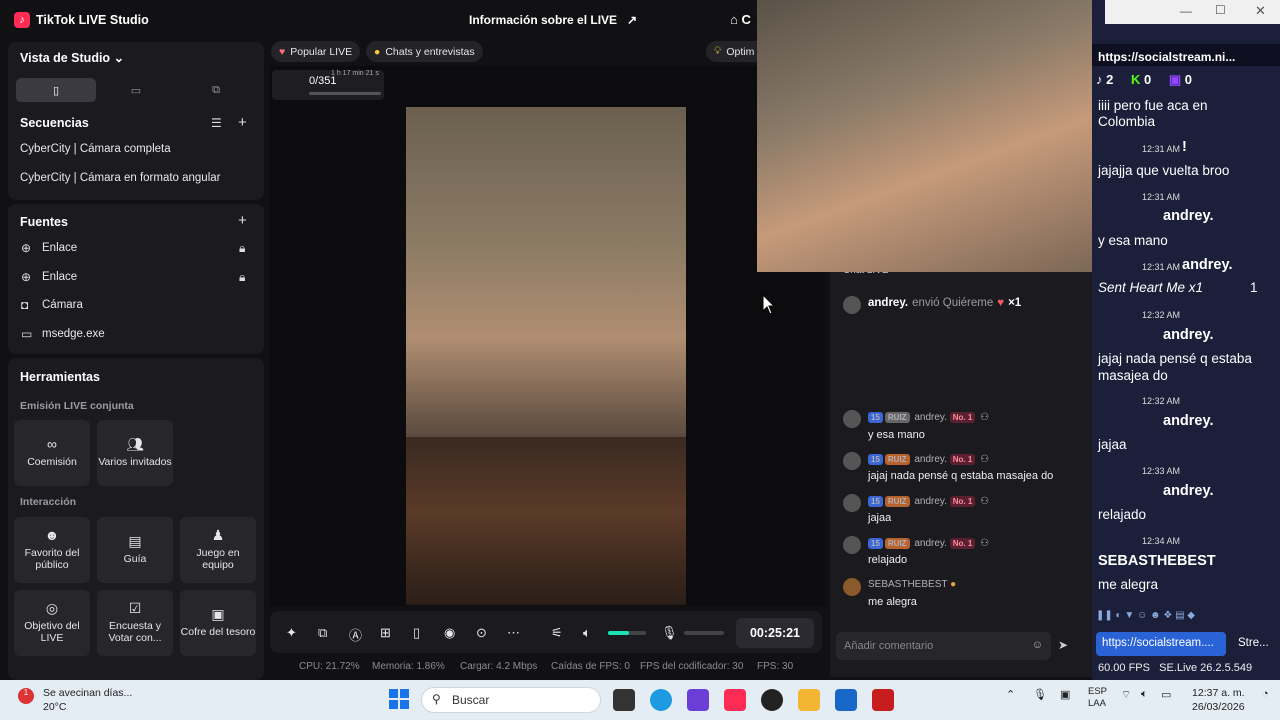 The image size is (1280, 720). I want to click on source-item: Cámara, so click(62, 305).